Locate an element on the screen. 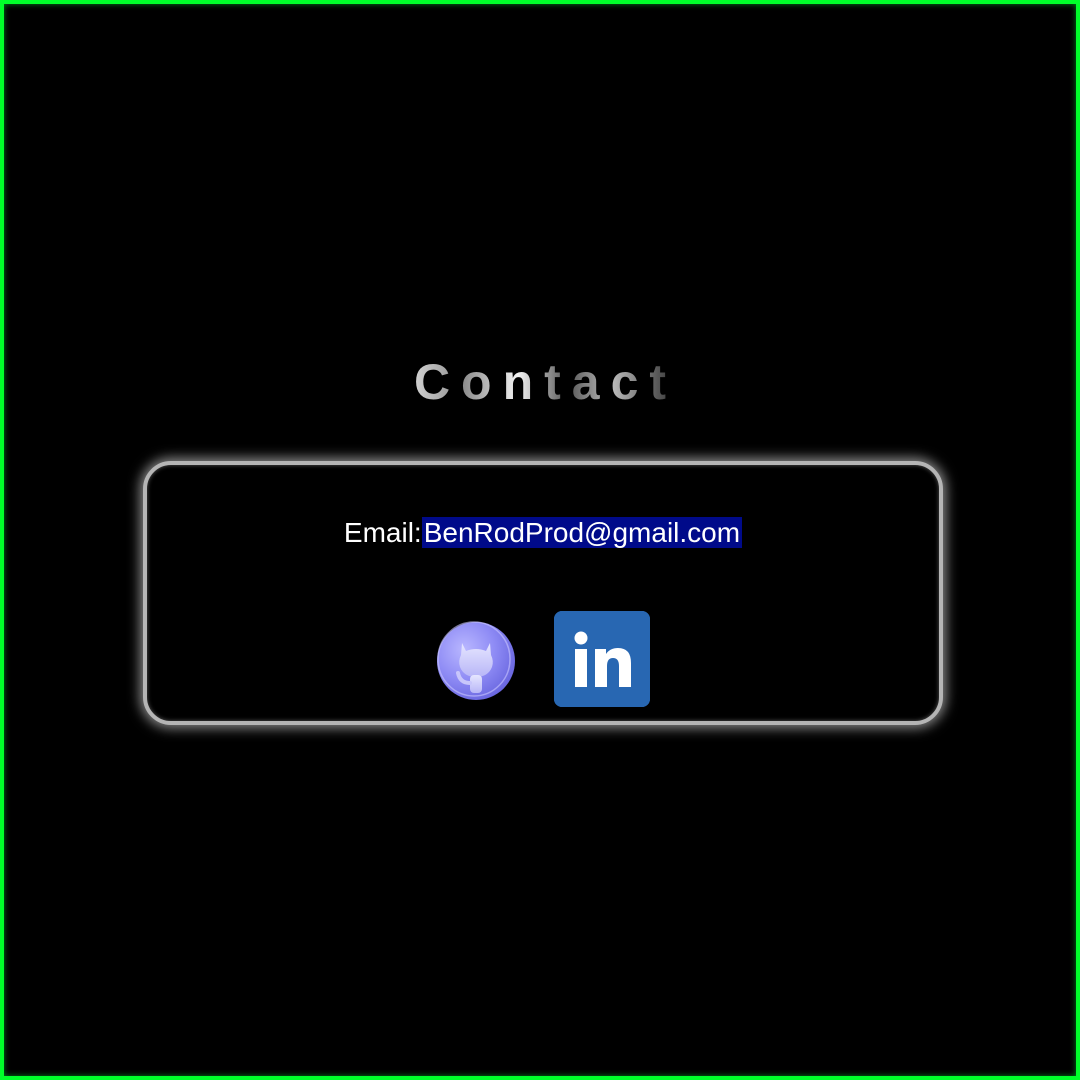 This screenshot has width=1080, height=1080. github-icon is located at coordinates (476, 660).